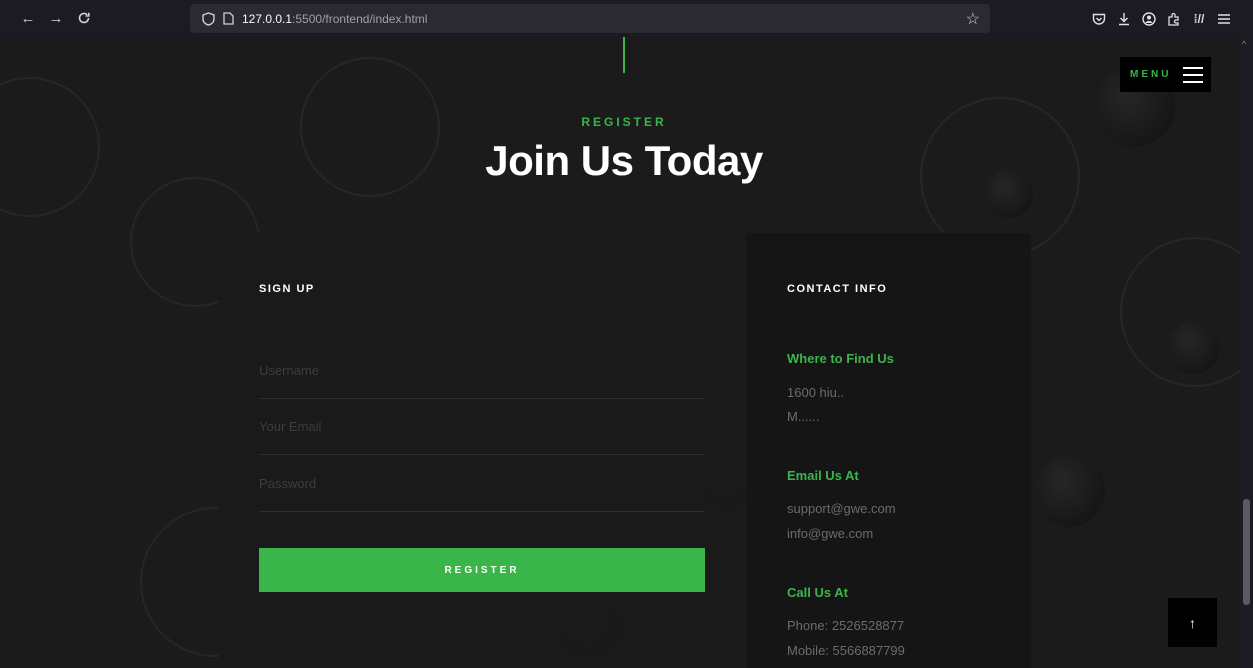 This screenshot has height=668, width=1253. Describe the element at coordinates (287, 289) in the screenshot. I see `signup-heading: SIGN UP` at that location.